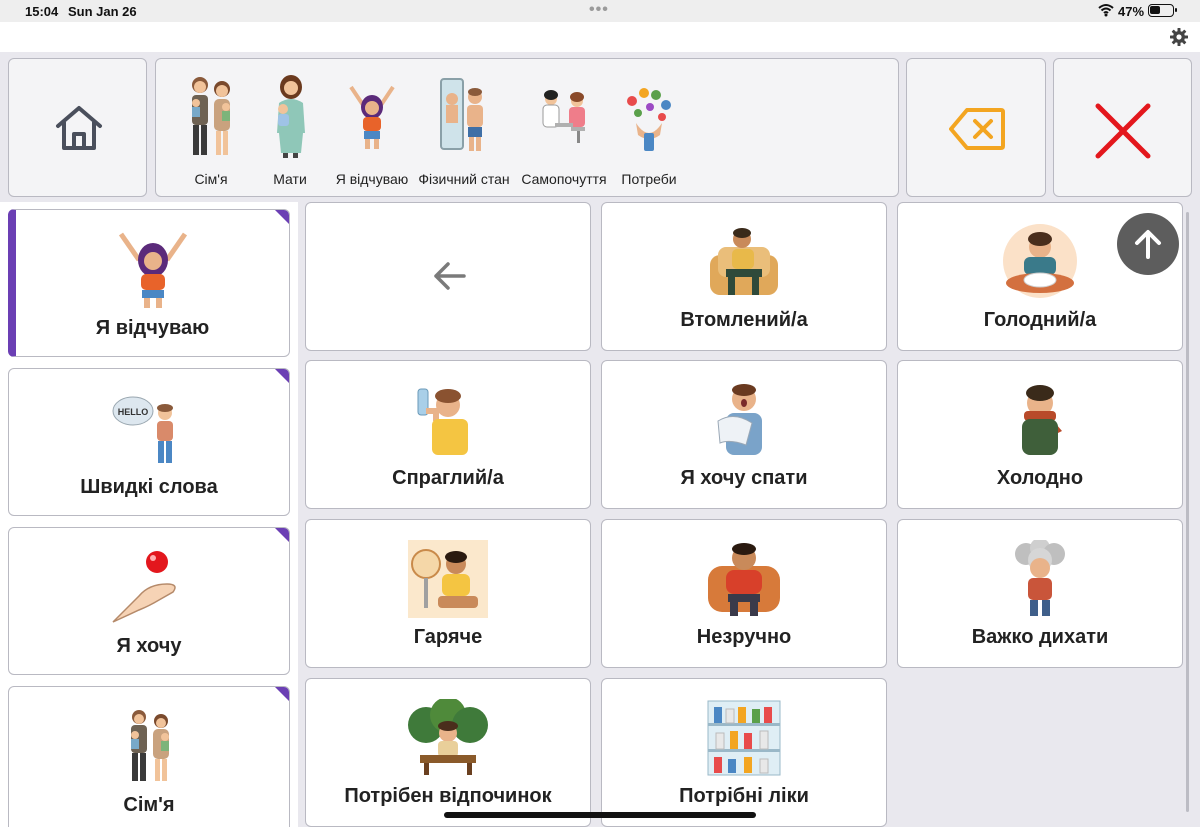  I want to click on category-i-feel: Я відчуваю, so click(372, 128).